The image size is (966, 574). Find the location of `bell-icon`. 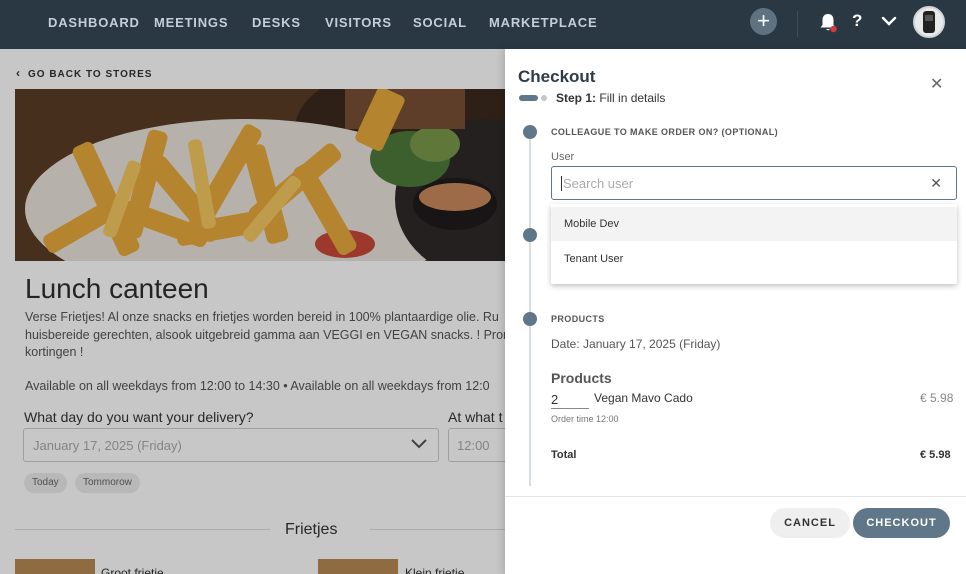

bell-icon is located at coordinates (828, 23).